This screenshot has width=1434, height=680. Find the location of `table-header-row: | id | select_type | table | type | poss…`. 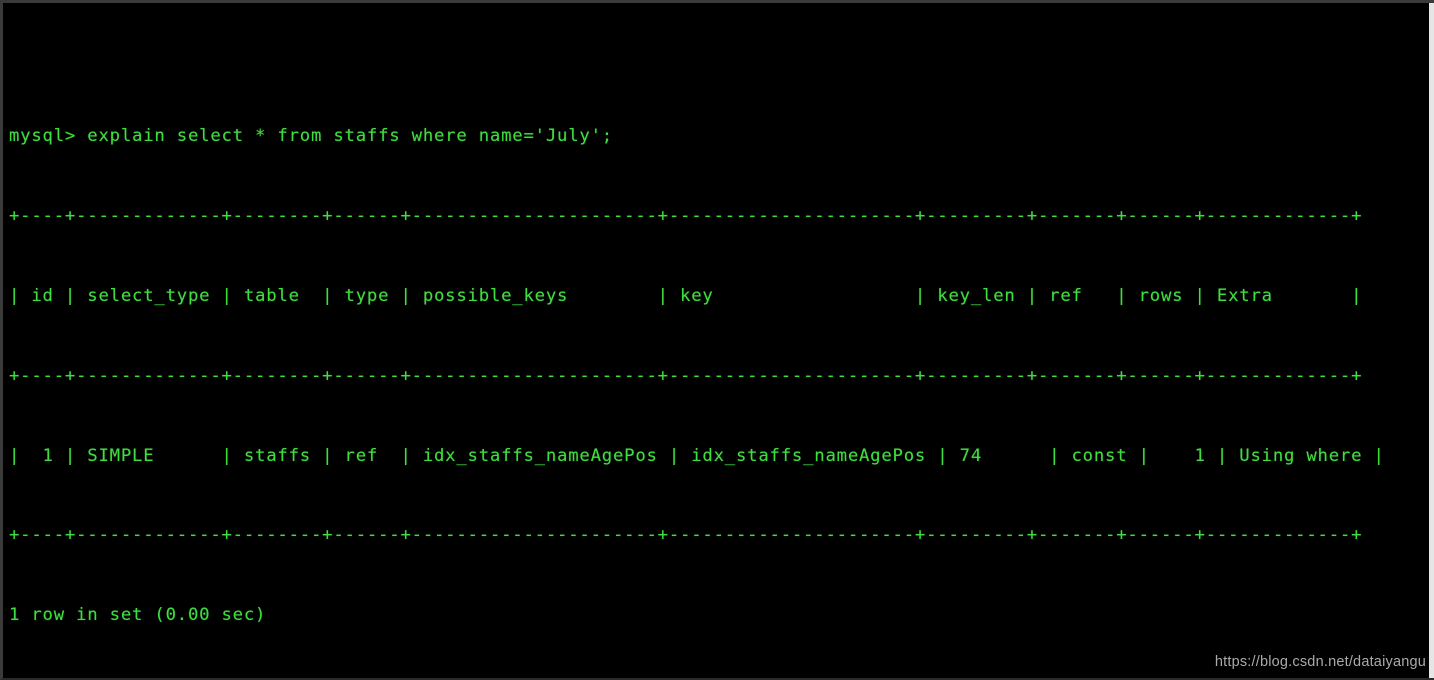

table-header-row: | id | select_type | table | type | poss… is located at coordinates (686, 295).